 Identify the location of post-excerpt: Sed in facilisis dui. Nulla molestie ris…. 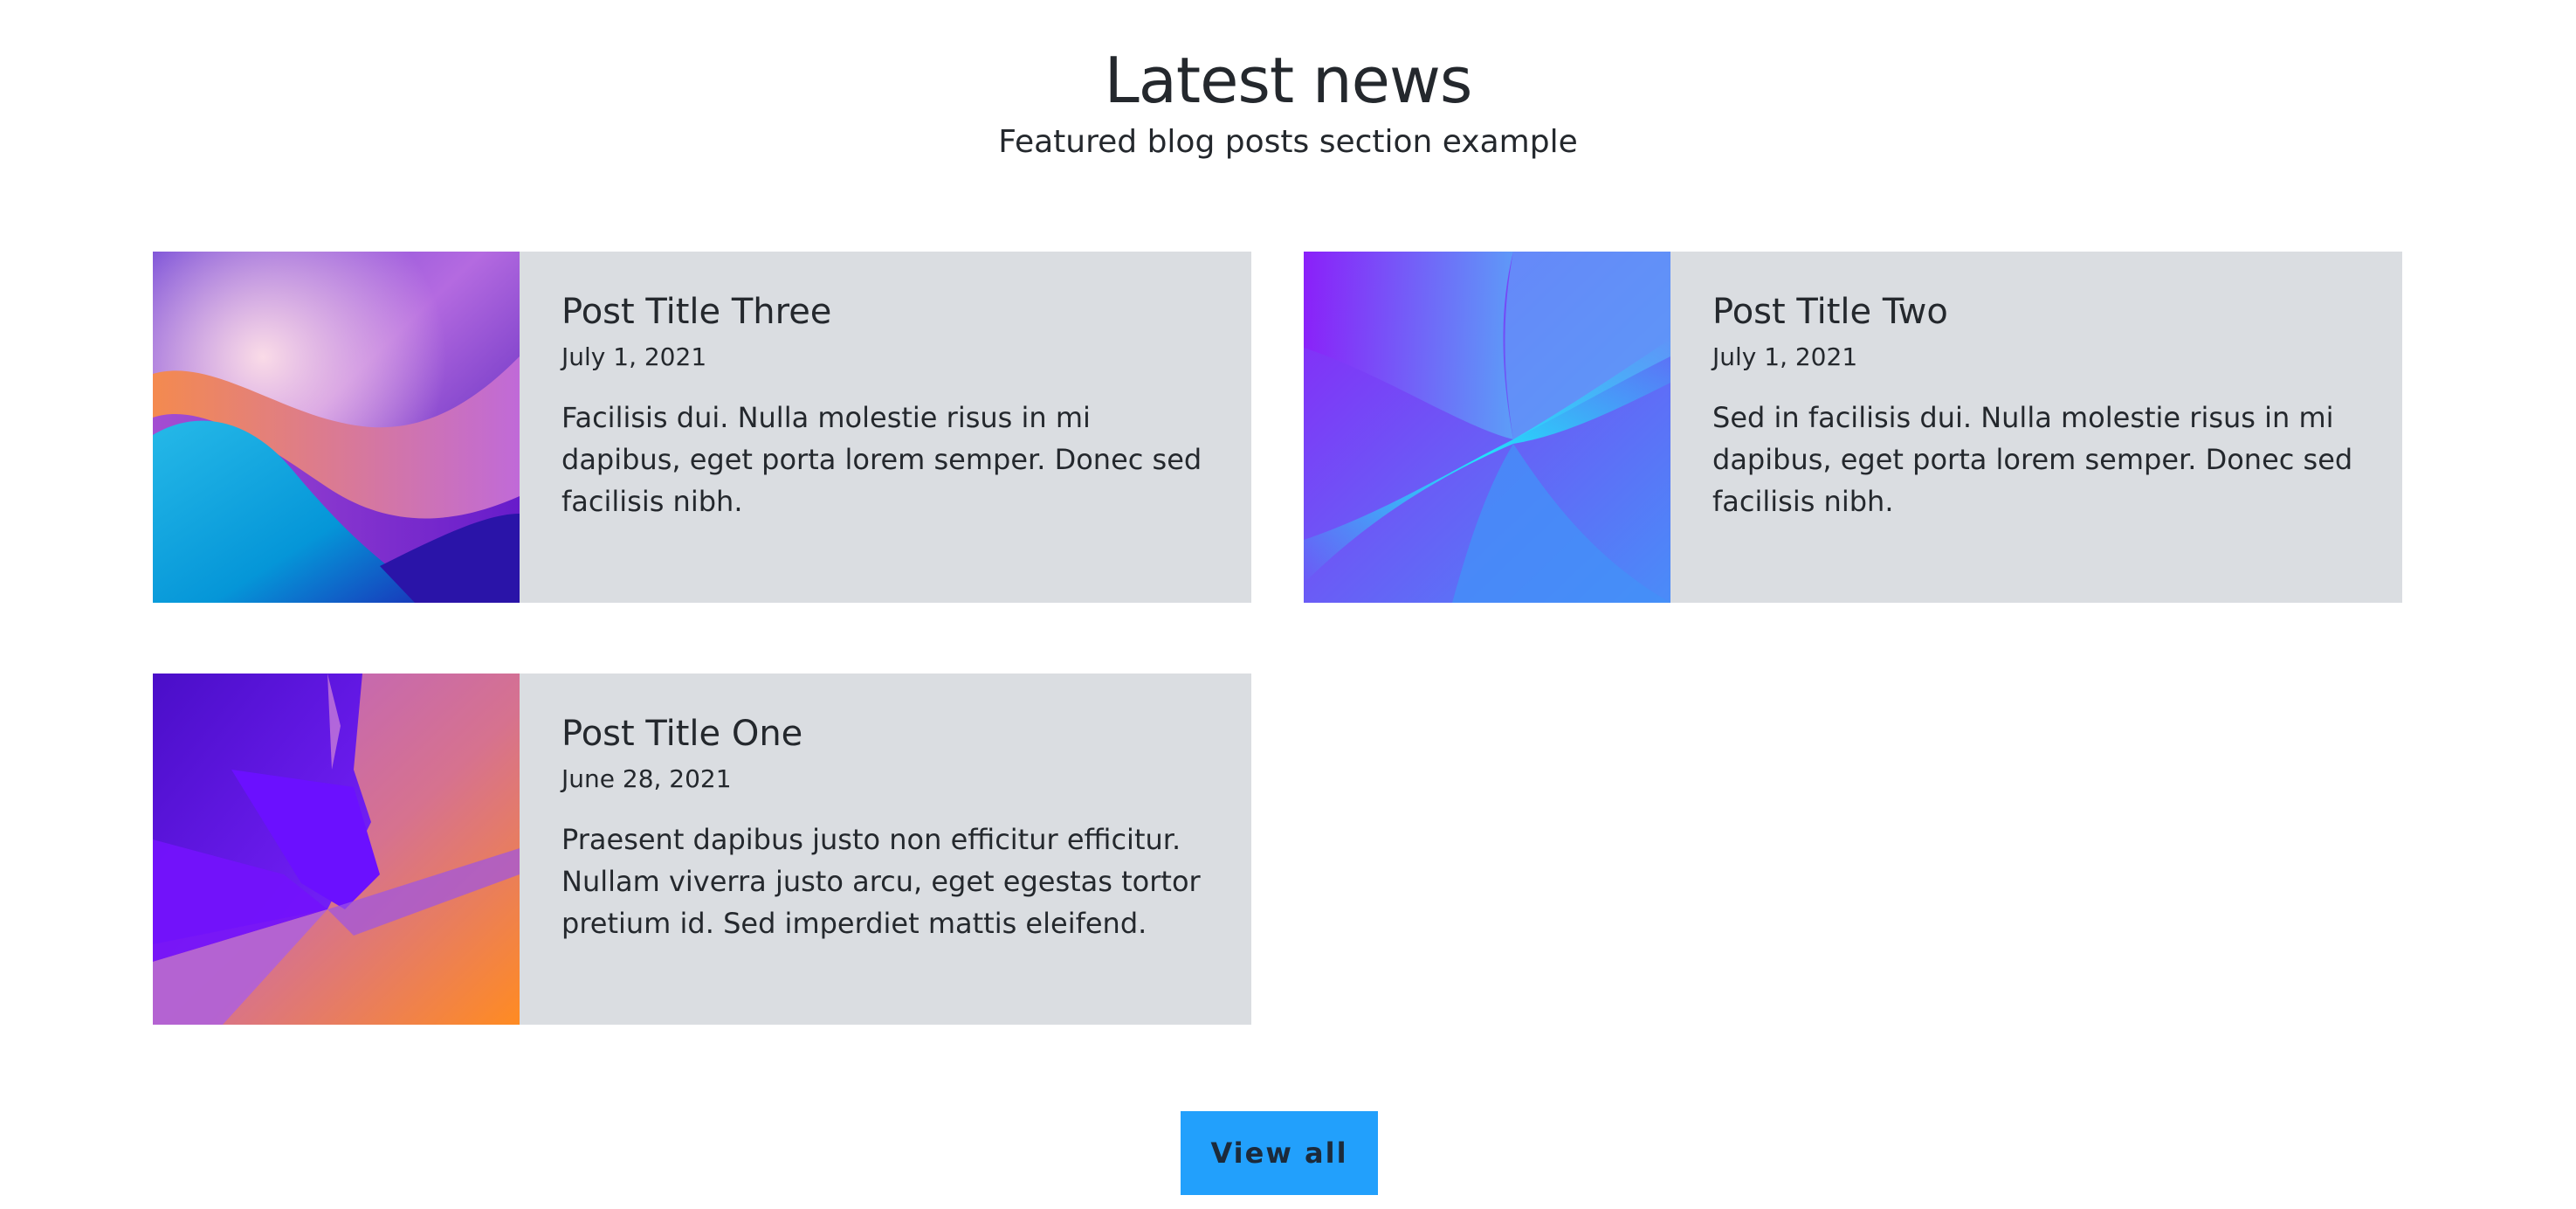
(2032, 459).